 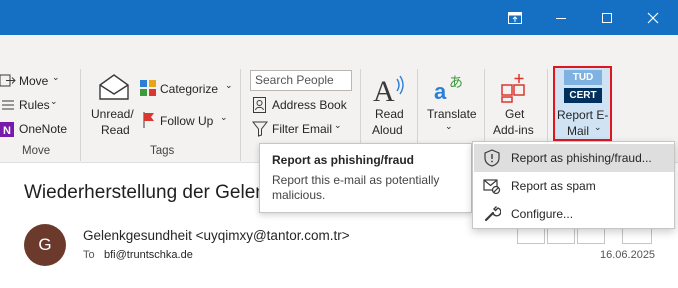 I want to click on close-icon, so click(x=653, y=17).